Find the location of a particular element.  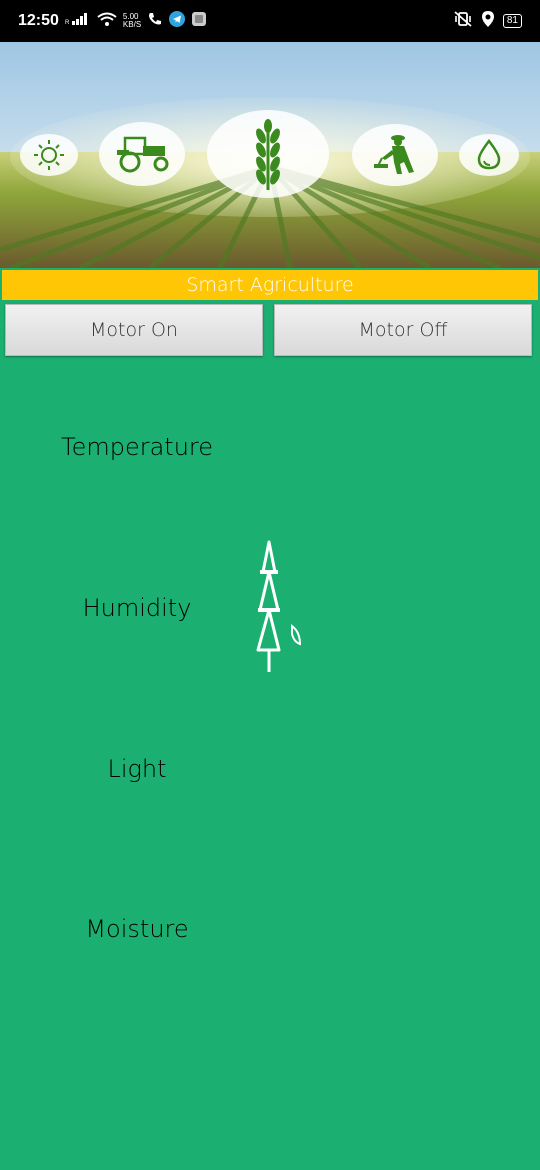

wheat-icon is located at coordinates (268, 154).